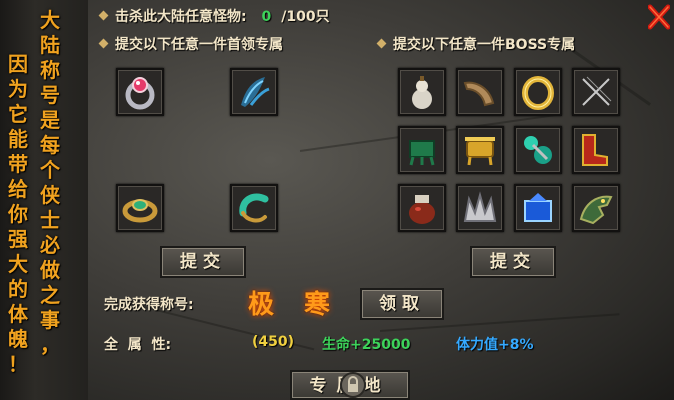  I want to click on title-intro-scroll: 大陆称号是每个侠士必做之事， 因为它能带给你强大的体魄！, so click(44, 200).